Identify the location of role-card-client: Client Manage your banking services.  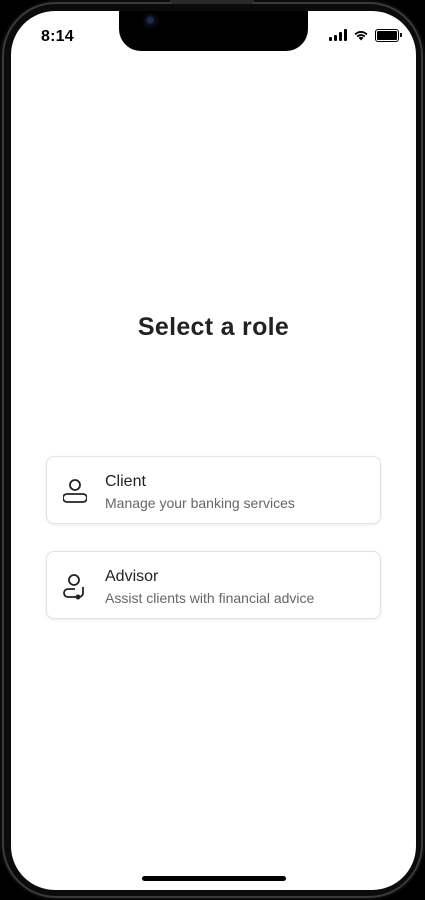
(213, 490).